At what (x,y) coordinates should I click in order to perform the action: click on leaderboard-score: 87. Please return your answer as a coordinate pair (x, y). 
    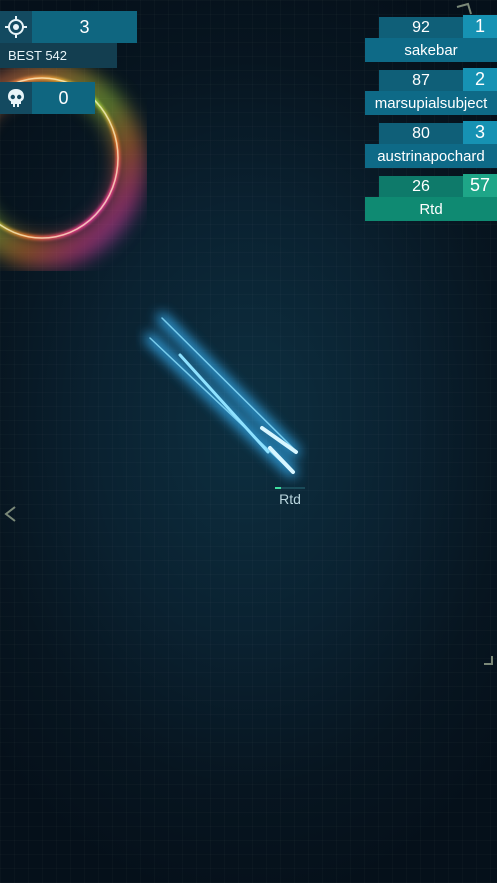
    Looking at the image, I should click on (421, 80).